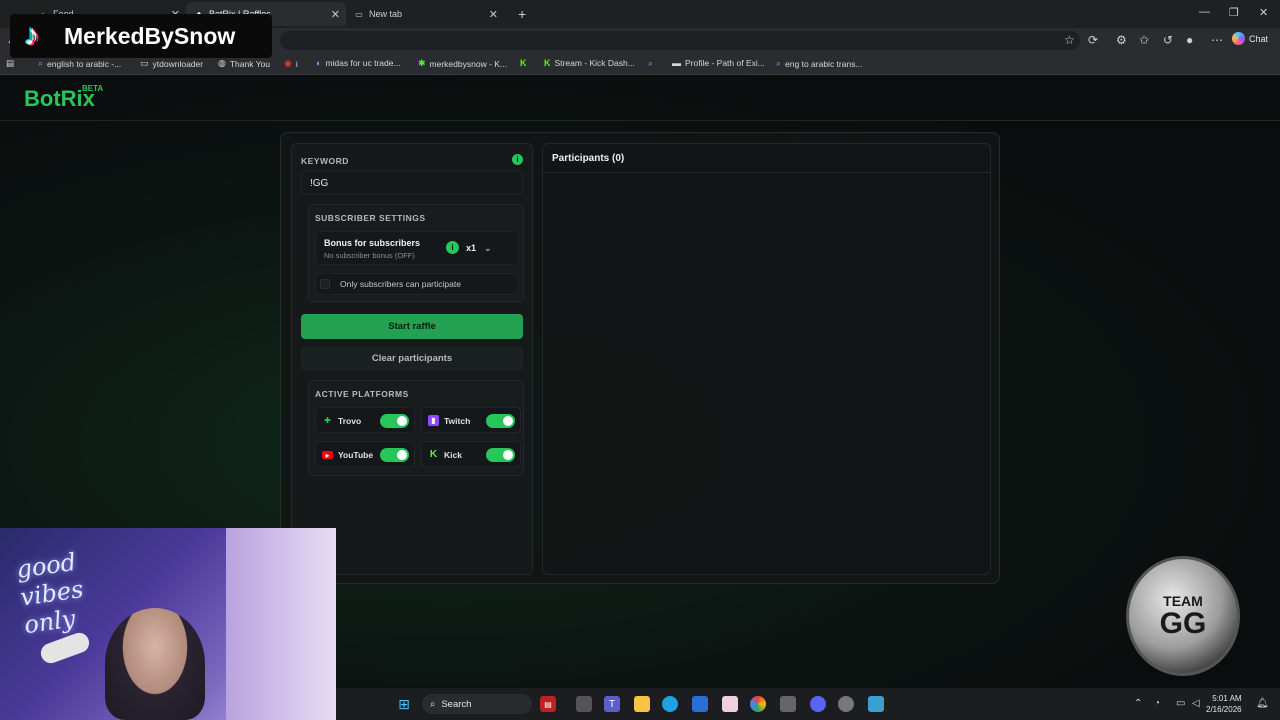 The height and width of the screenshot is (720, 1280). What do you see at coordinates (1234, 12) in the screenshot?
I see `restore-icon: ❐` at bounding box center [1234, 12].